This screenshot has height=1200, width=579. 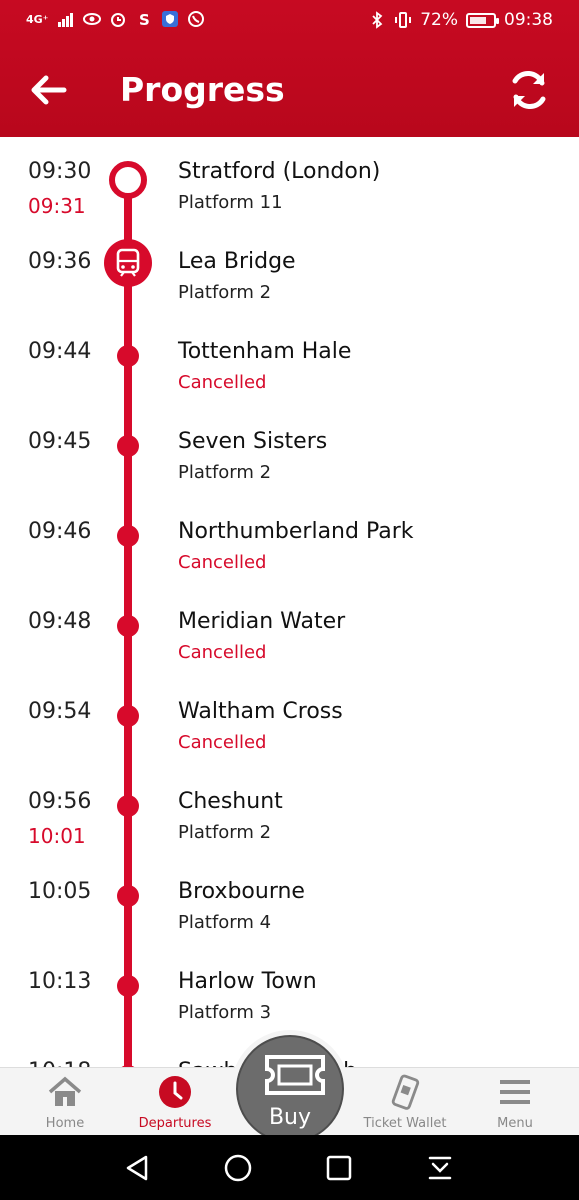 I want to click on scheduled-time: 09:44, so click(x=60, y=351).